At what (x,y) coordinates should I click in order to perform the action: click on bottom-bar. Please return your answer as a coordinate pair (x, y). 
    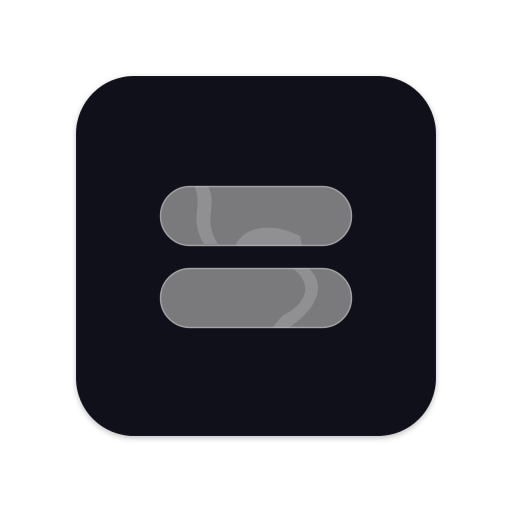
    Looking at the image, I should click on (256, 298).